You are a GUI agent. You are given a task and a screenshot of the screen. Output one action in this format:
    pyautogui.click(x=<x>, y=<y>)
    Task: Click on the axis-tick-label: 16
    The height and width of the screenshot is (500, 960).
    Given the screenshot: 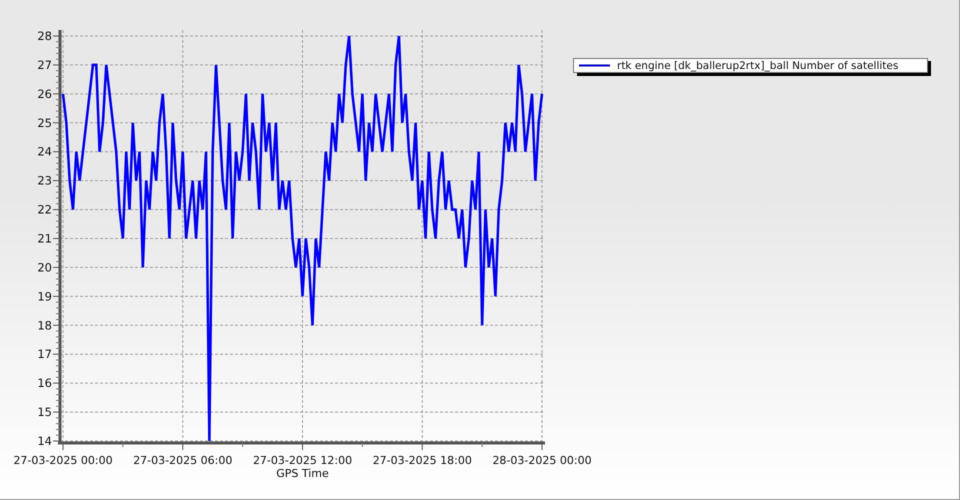 What is the action you would take?
    pyautogui.click(x=44, y=383)
    